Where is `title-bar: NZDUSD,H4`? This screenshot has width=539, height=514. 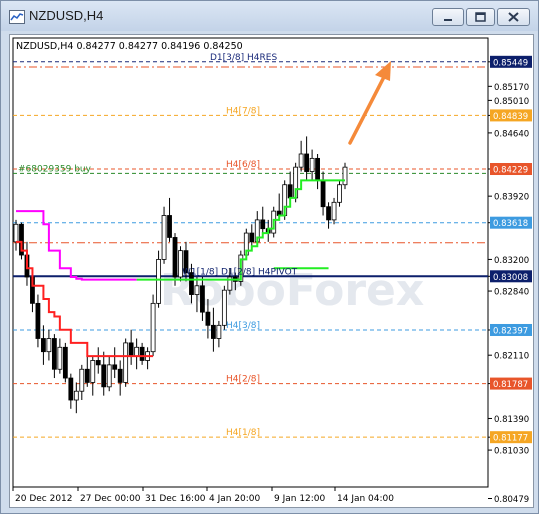
title-bar: NZDUSD,H4 is located at coordinates (269, 16).